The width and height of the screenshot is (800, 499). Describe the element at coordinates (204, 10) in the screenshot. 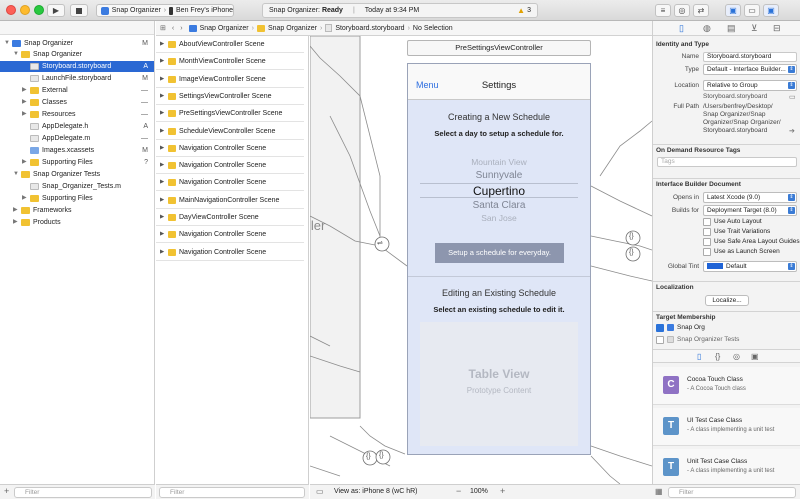

I see `device-name: Ben Frey's iPhone` at that location.